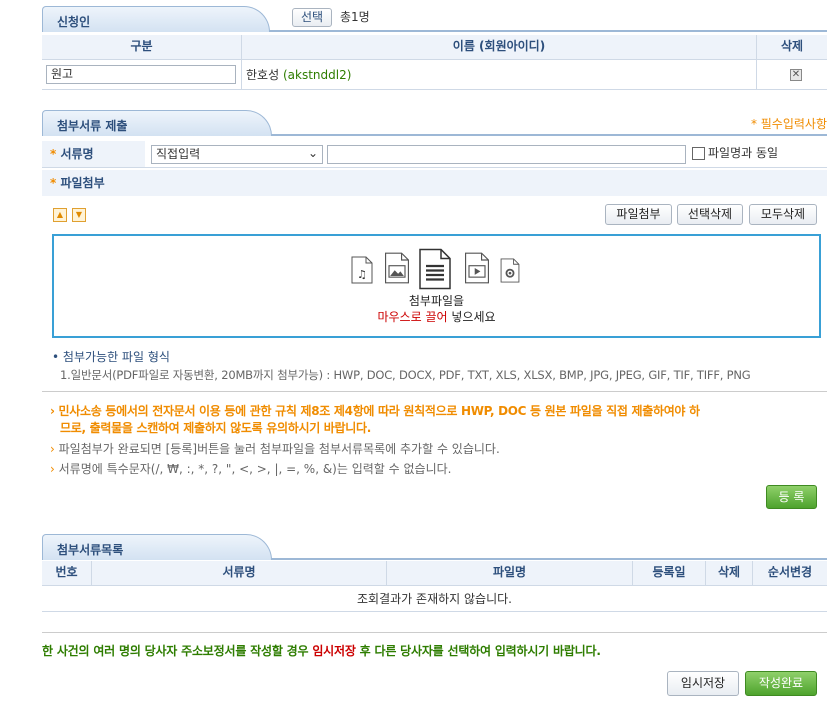 This screenshot has height=712, width=839. What do you see at coordinates (434, 547) in the screenshot?
I see `doc-list-tabbar: 첨부서류목록` at bounding box center [434, 547].